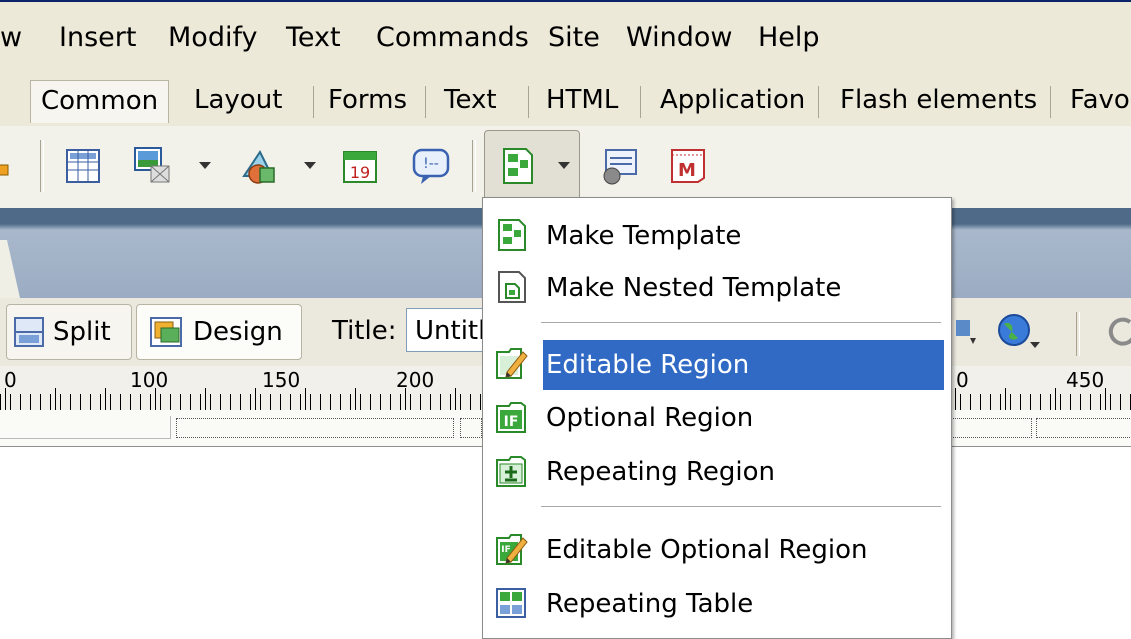  I want to click on ruler-label: 100, so click(149, 380).